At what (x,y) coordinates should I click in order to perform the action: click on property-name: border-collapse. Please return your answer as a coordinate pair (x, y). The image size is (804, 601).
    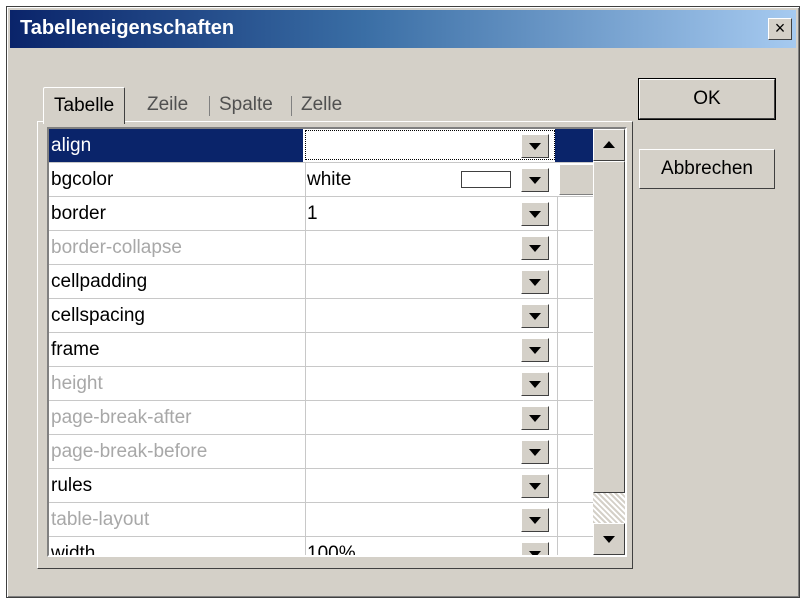
    Looking at the image, I should click on (116, 247).